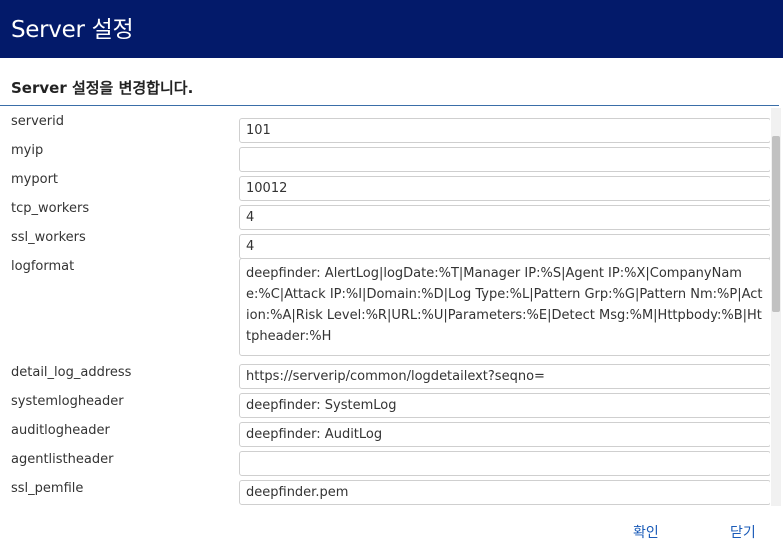  What do you see at coordinates (48, 237) in the screenshot?
I see `field-label: ssl_workers` at bounding box center [48, 237].